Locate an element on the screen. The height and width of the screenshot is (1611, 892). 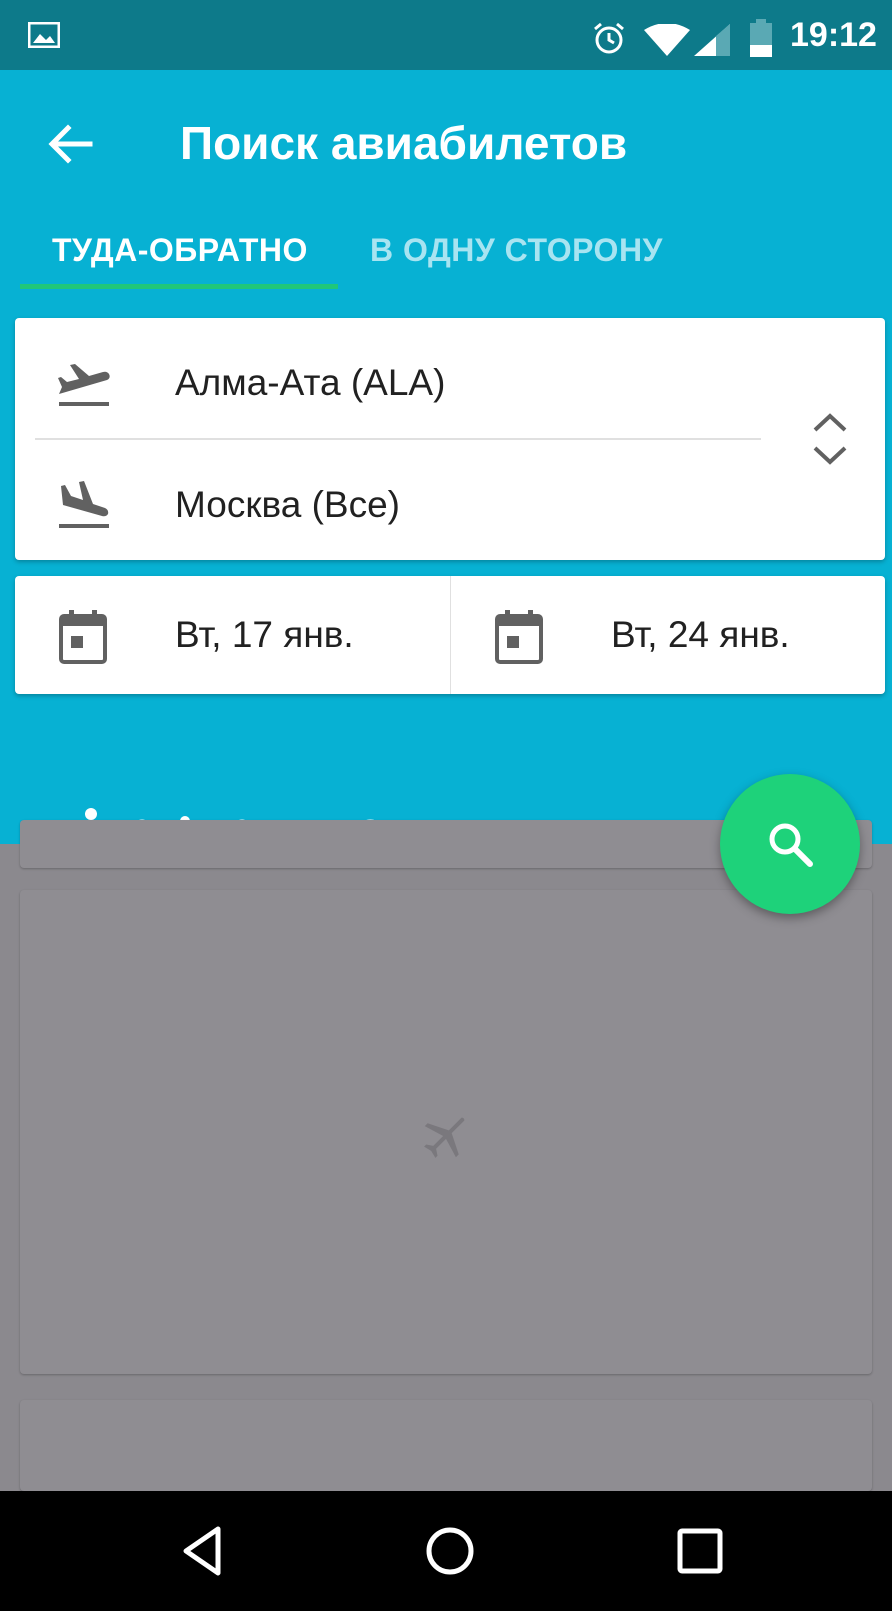
status-bar: 19:12 is located at coordinates (446, 35).